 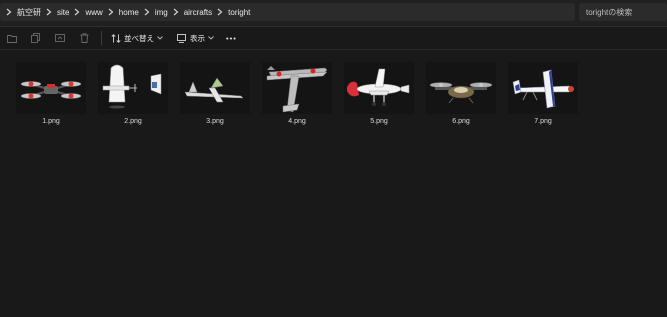 What do you see at coordinates (84, 38) in the screenshot?
I see `delete-icon` at bounding box center [84, 38].